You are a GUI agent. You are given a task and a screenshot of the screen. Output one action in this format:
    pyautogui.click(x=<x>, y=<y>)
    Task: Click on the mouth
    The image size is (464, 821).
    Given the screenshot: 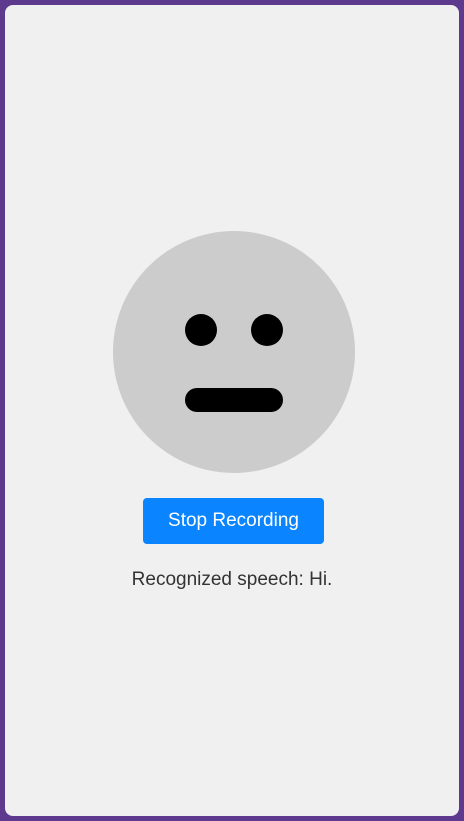 What is the action you would take?
    pyautogui.click(x=234, y=400)
    